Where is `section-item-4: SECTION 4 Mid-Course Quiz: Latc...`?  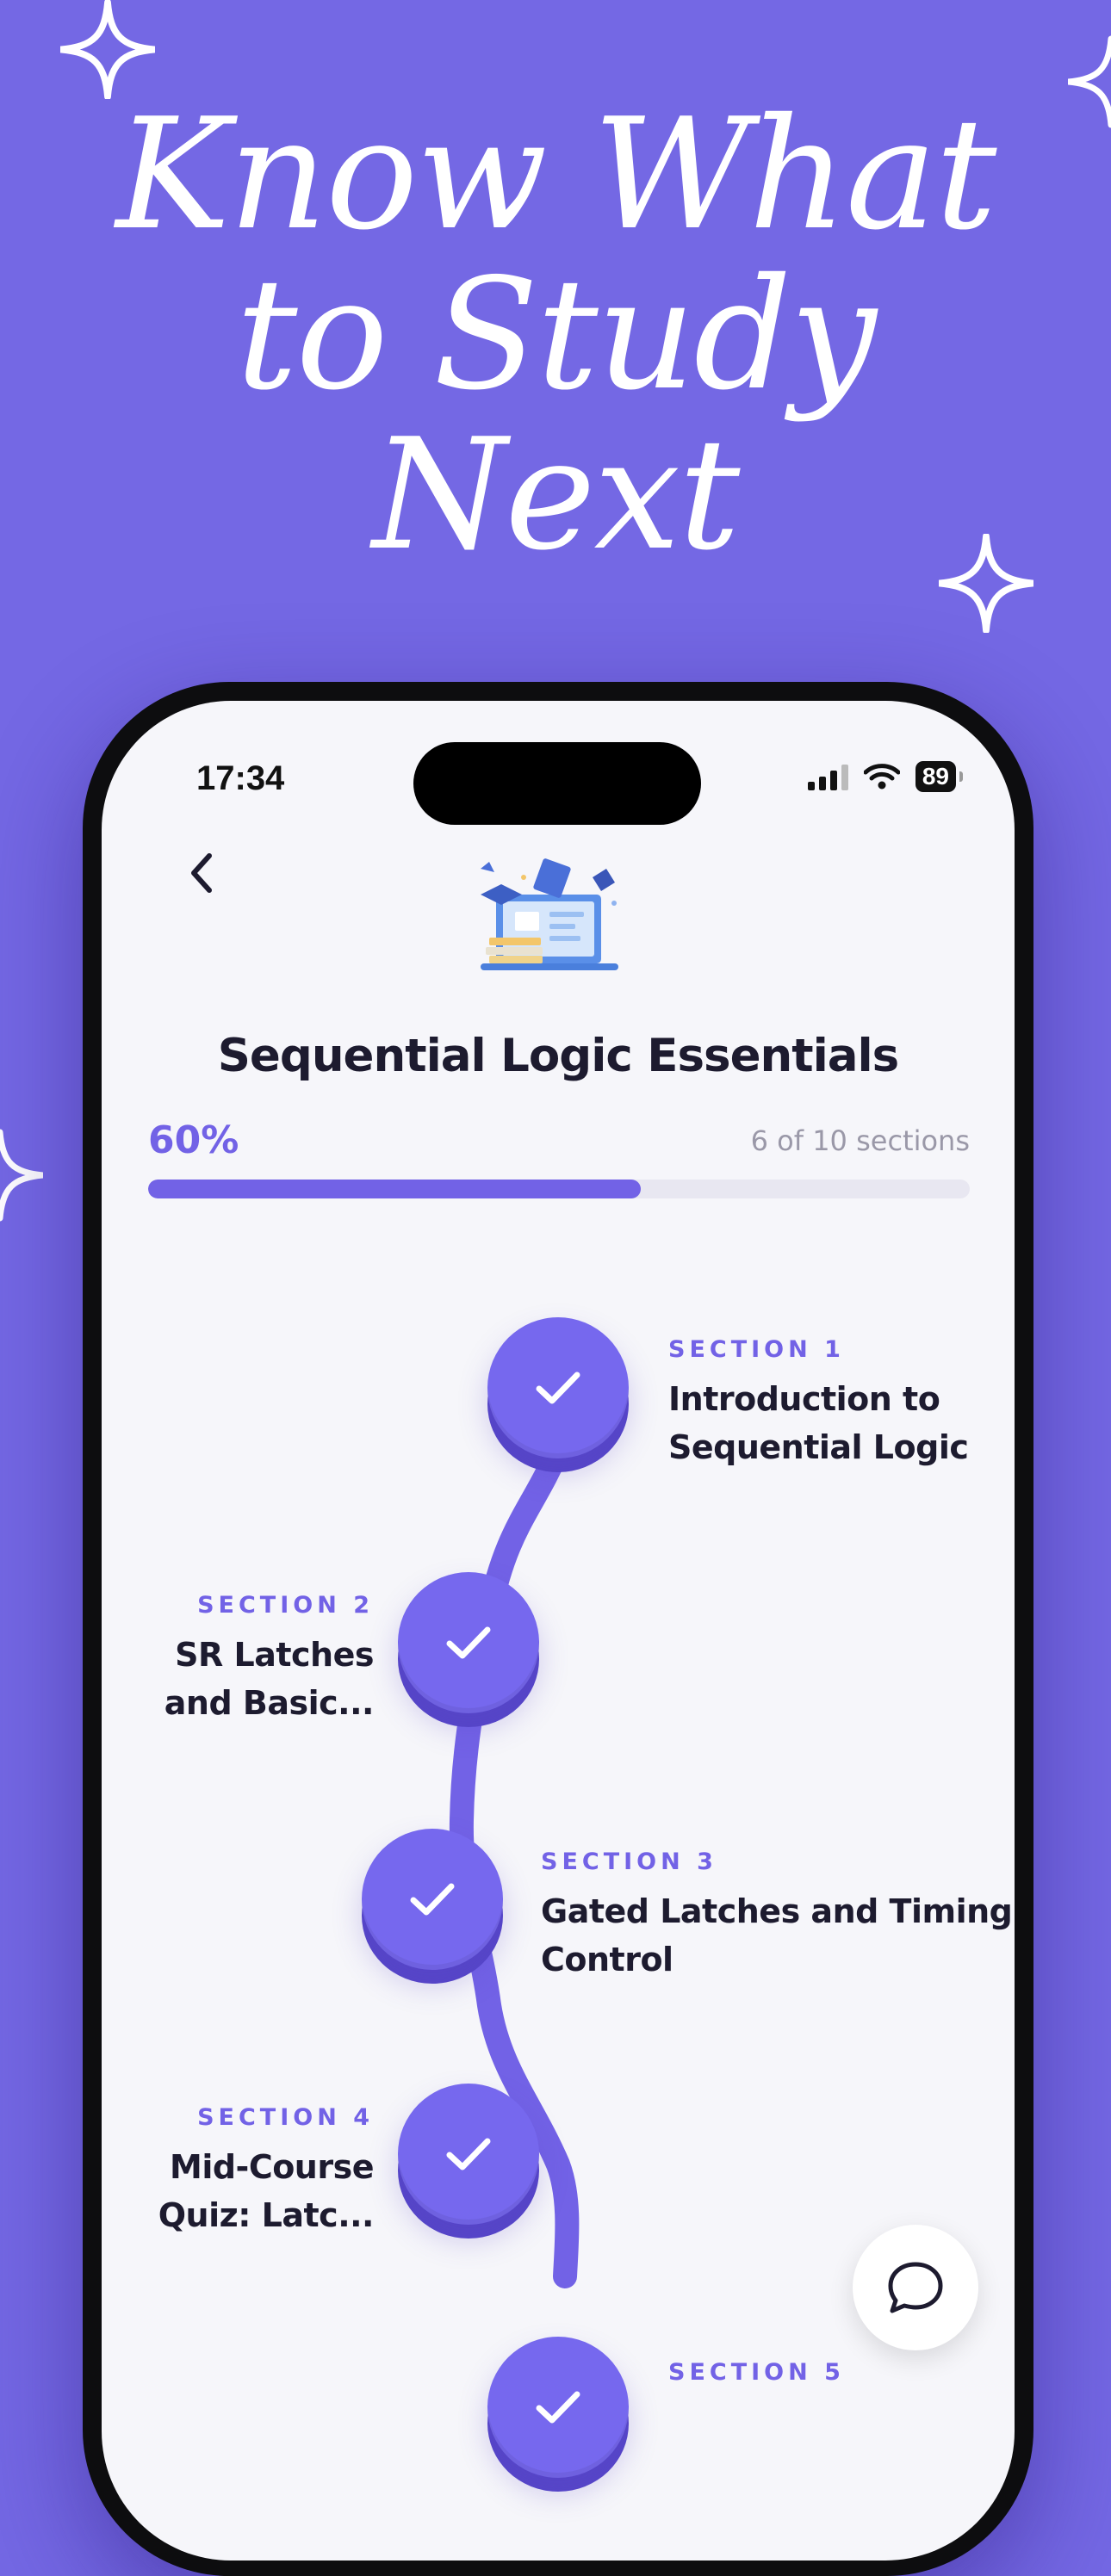
section-item-4: SECTION 4 Mid-Course Quiz: Latc... is located at coordinates (266, 2172).